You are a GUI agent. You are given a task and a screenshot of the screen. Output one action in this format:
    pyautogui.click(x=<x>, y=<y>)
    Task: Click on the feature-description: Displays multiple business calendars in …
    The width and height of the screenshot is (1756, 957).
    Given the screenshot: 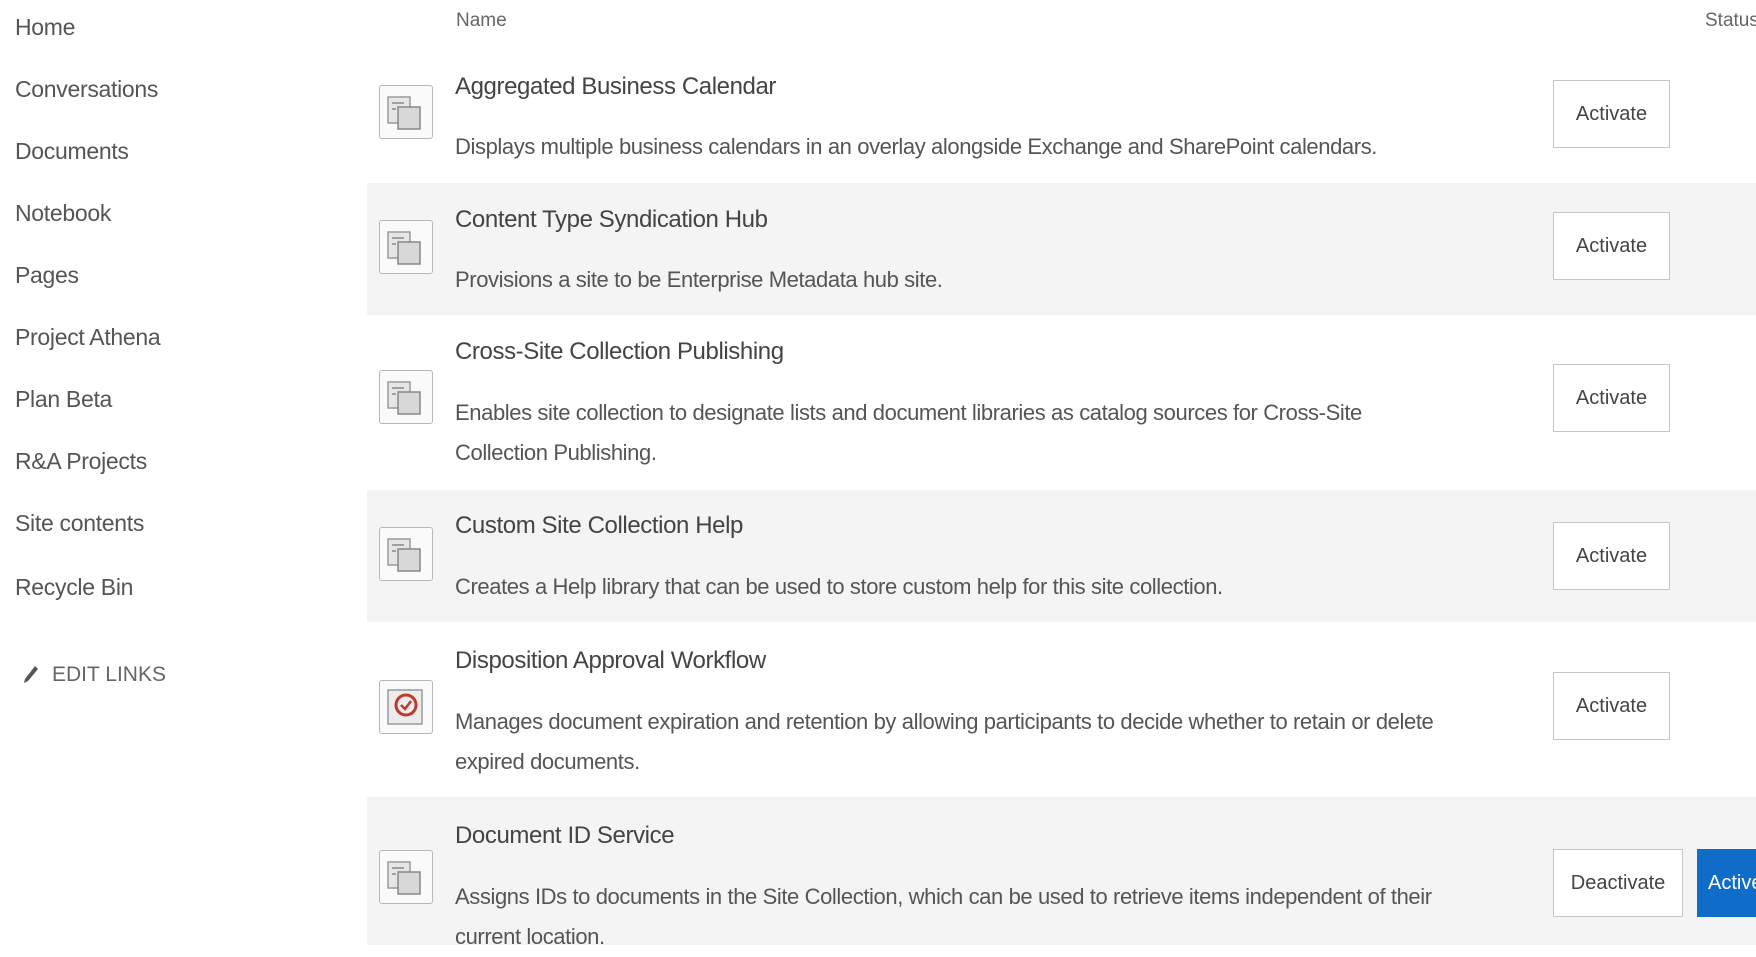 What is the action you would take?
    pyautogui.click(x=916, y=146)
    